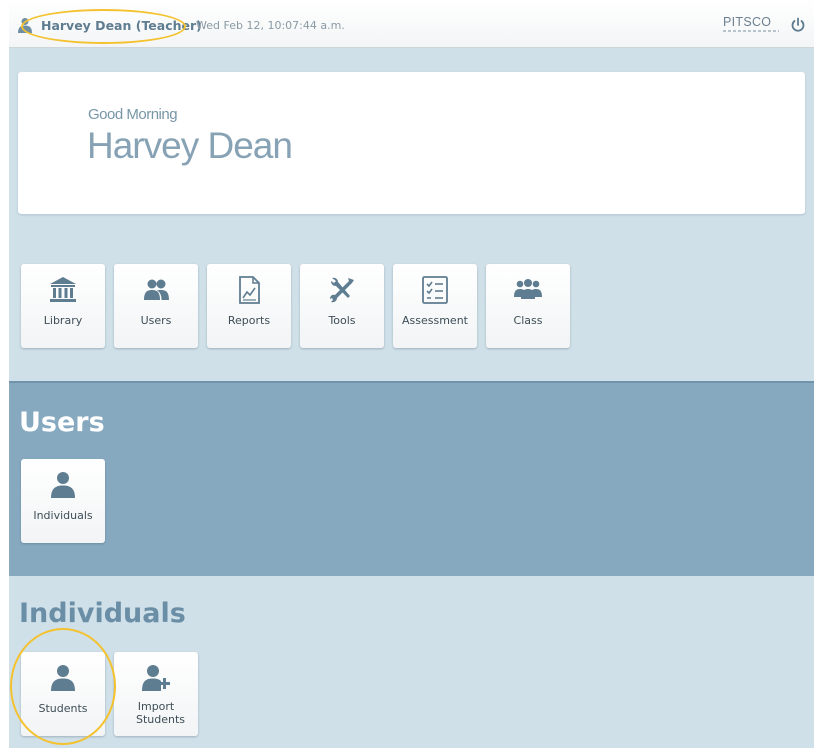 This screenshot has height=754, width=824. What do you see at coordinates (747, 22) in the screenshot?
I see `brand-text: PITSCO` at bounding box center [747, 22].